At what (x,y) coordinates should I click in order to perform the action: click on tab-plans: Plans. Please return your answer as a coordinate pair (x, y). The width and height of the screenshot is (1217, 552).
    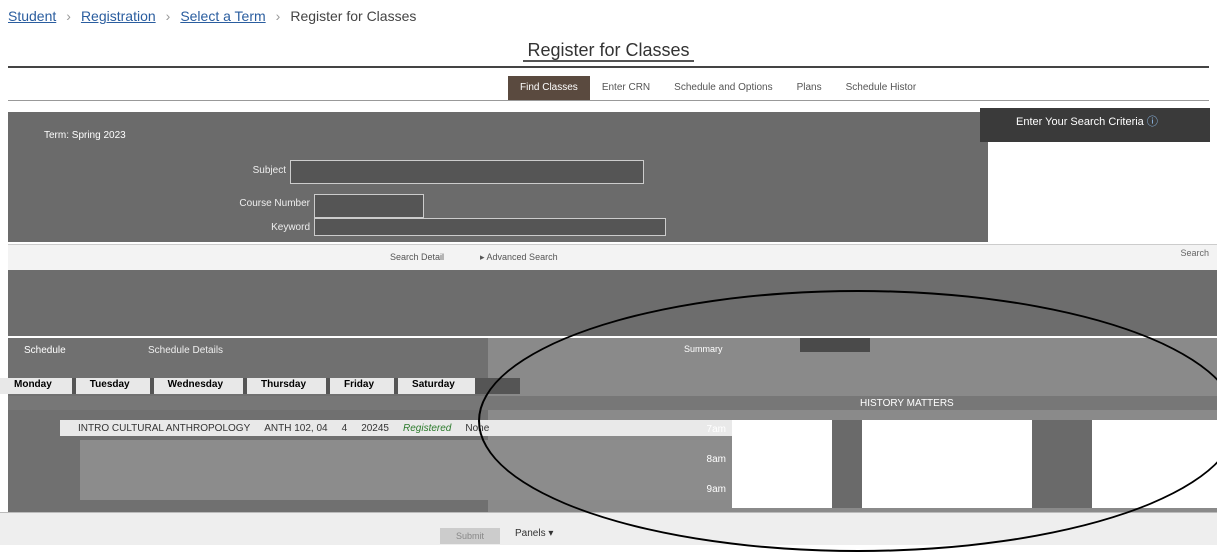
    Looking at the image, I should click on (809, 88).